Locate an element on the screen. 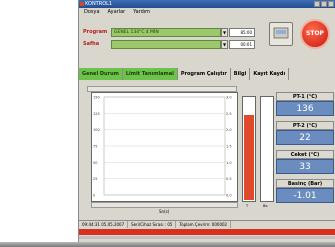 Image resolution: width=335 pixels, height=247 pixels. safha-select is located at coordinates (166, 44).